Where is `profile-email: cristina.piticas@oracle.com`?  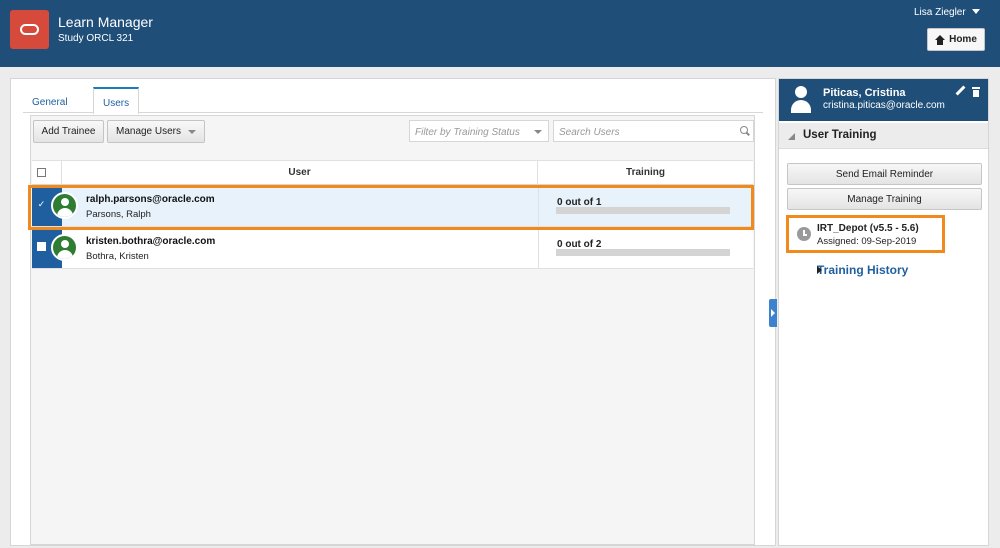 profile-email: cristina.piticas@oracle.com is located at coordinates (884, 105).